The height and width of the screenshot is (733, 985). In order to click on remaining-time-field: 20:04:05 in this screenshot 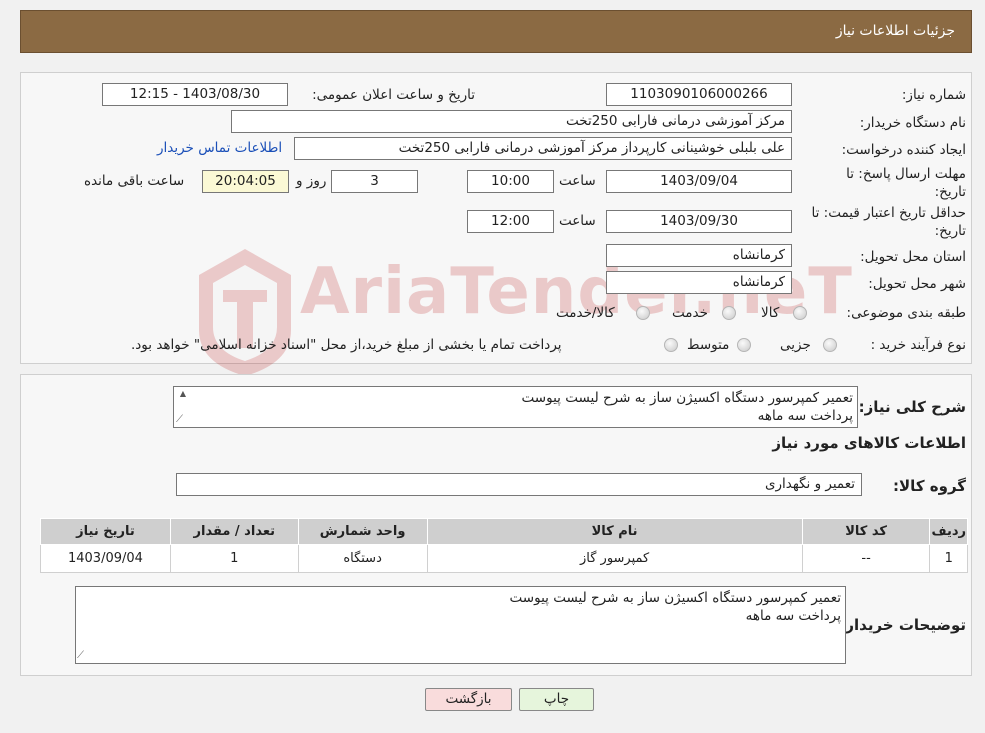, I will do `click(245, 181)`.